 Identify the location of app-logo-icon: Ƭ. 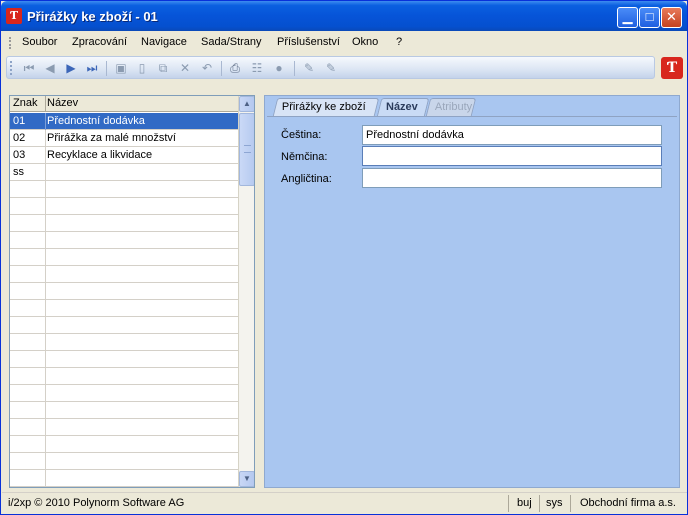
(14, 16).